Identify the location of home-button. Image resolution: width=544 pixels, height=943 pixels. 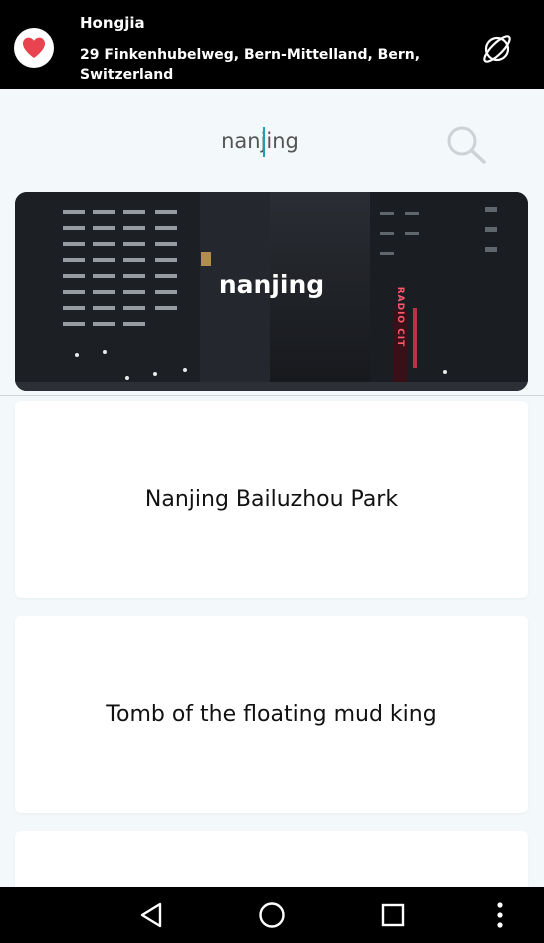
(272, 915).